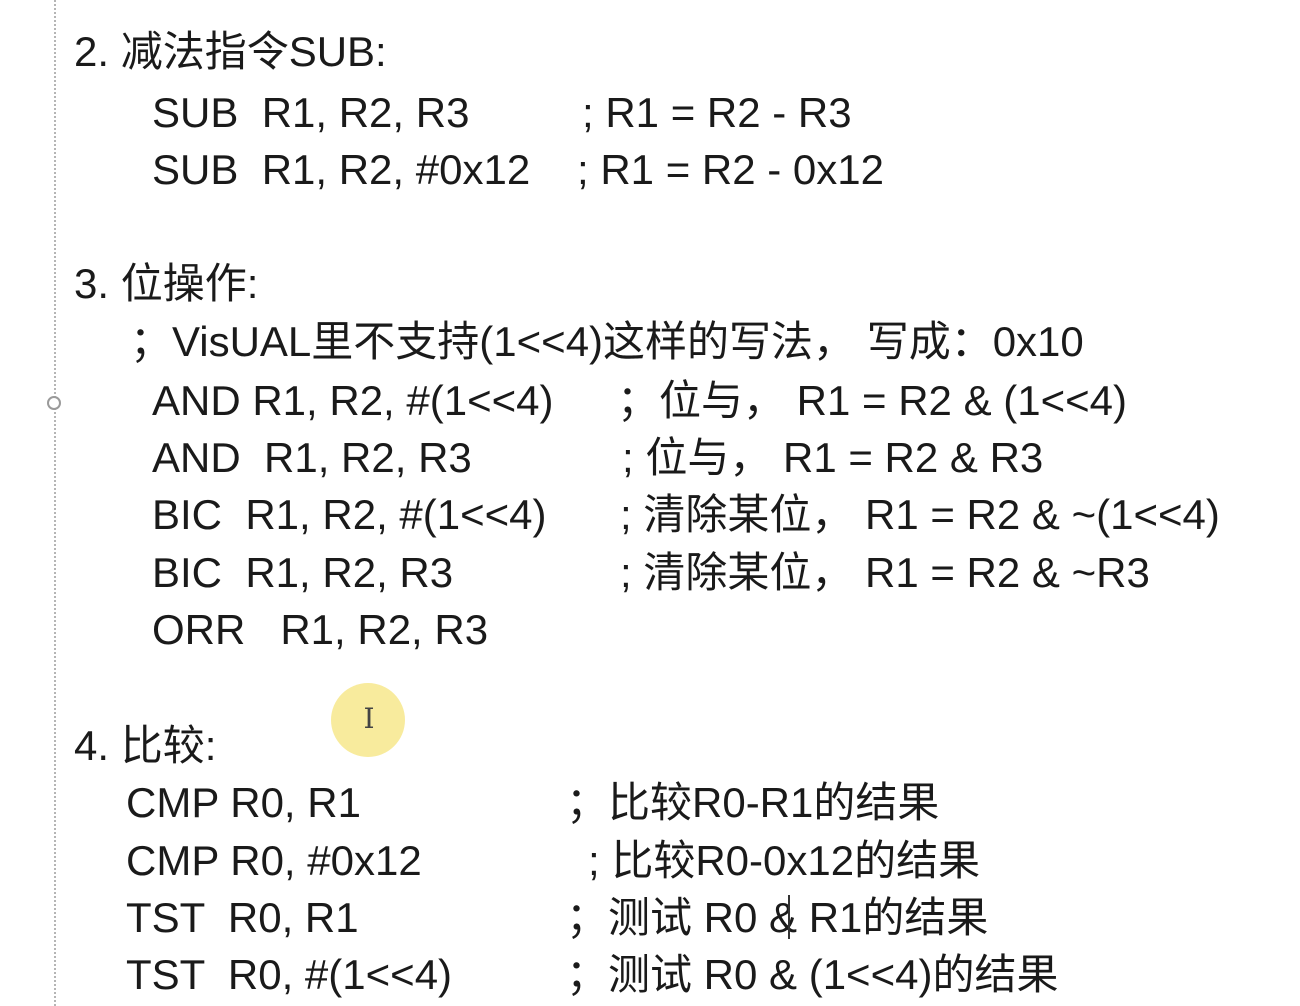  Describe the element at coordinates (369, 718) in the screenshot. I see `i-beam-cursor-icon: I` at that location.